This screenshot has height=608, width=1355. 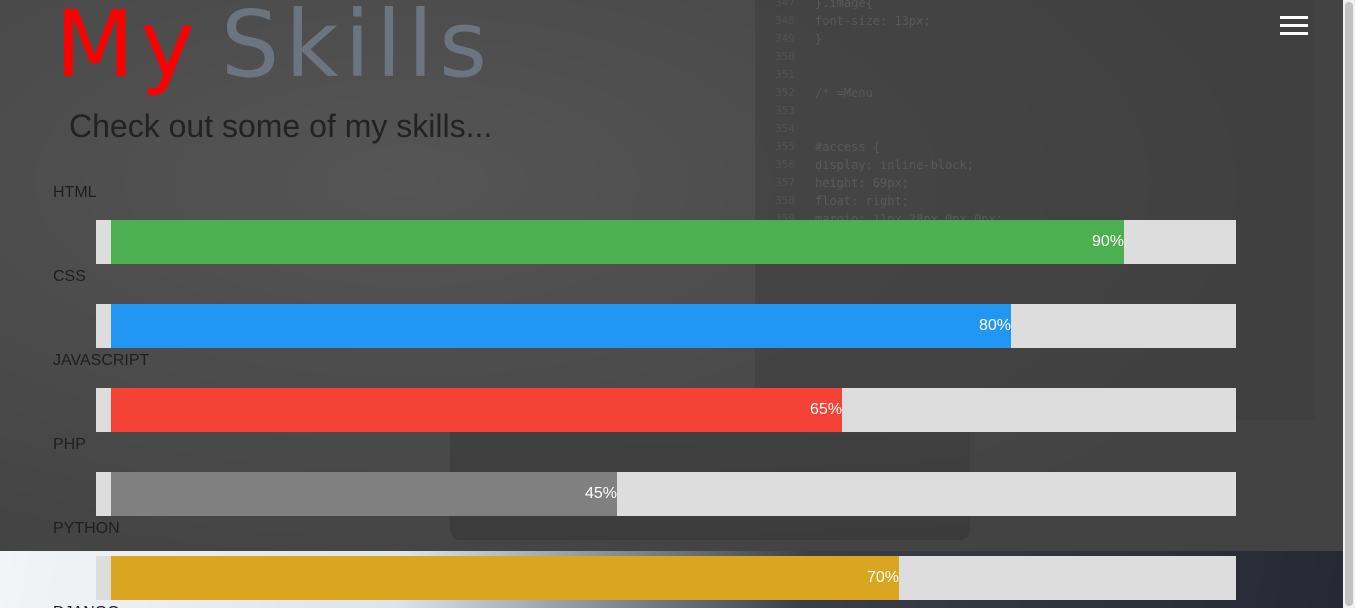 I want to click on hamburger-menu-icon, so click(x=1294, y=26).